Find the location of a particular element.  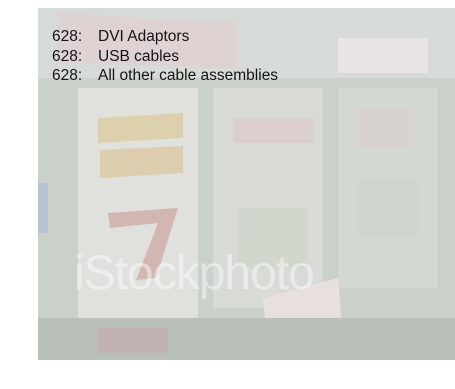

caption-text: All other cable assemblies is located at coordinates (188, 75).